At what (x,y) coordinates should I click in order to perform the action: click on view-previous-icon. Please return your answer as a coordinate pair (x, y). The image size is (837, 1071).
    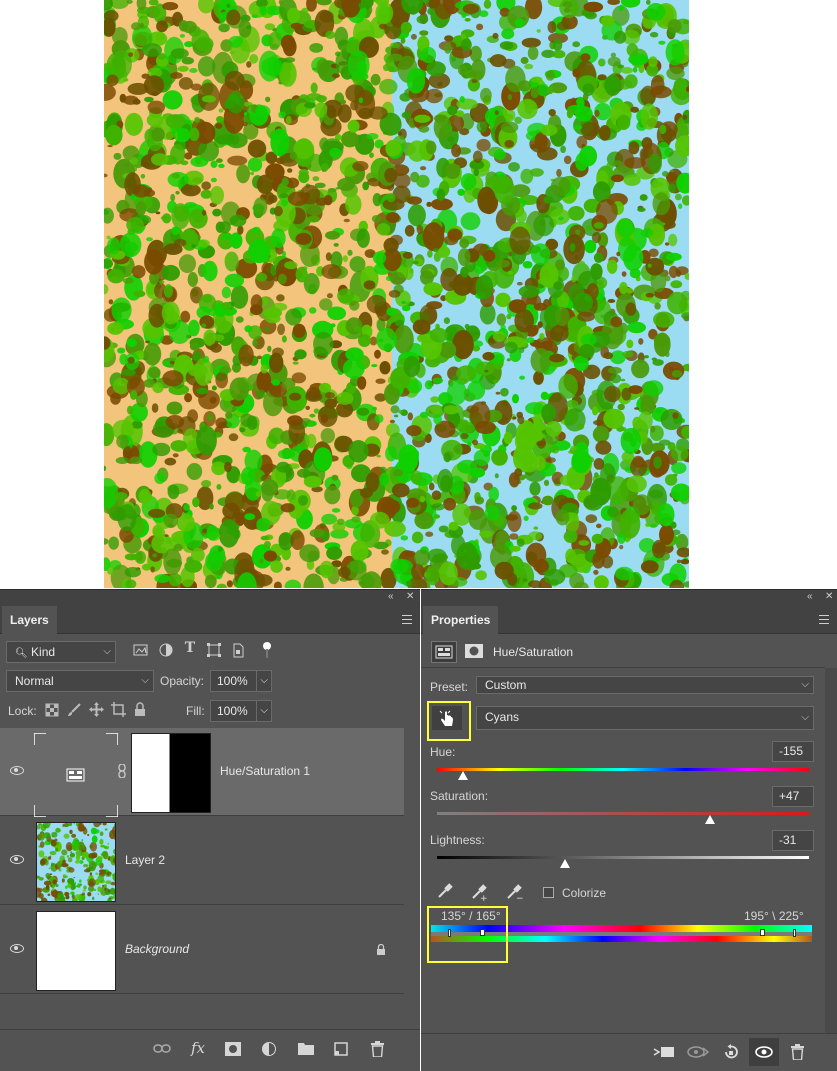
    Looking at the image, I should click on (698, 1053).